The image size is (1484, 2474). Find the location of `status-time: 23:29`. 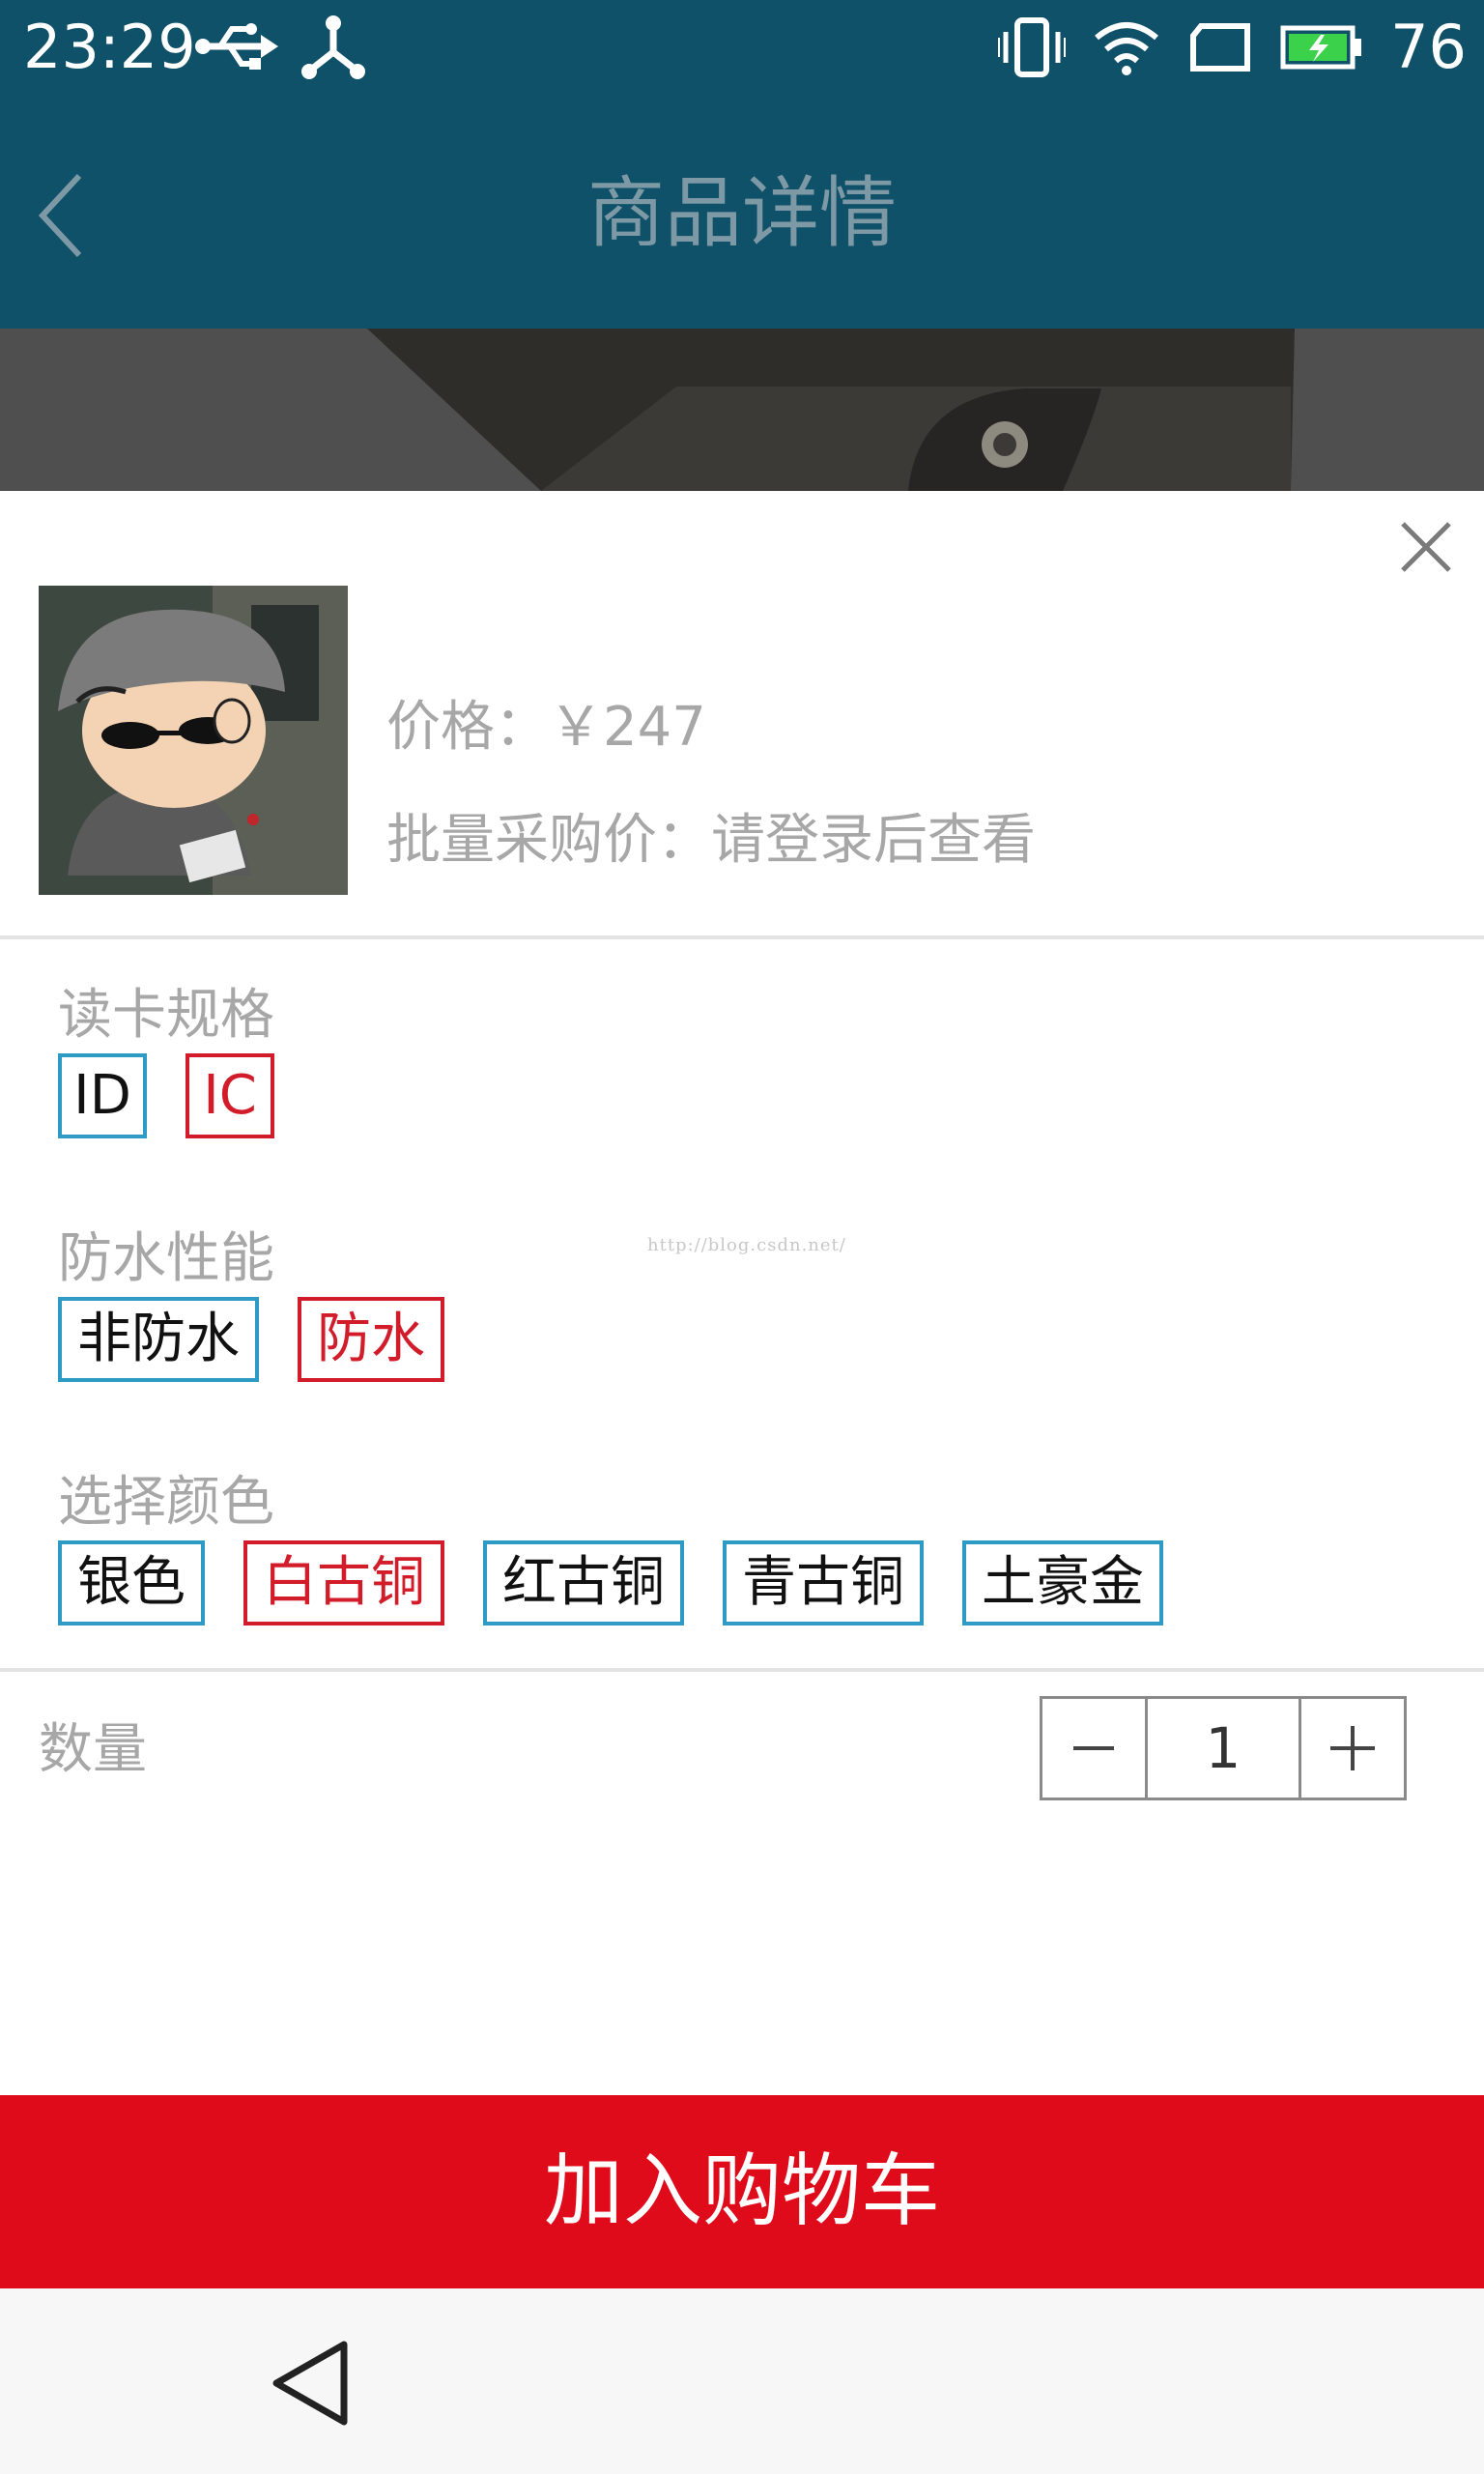

status-time: 23:29 is located at coordinates (110, 47).